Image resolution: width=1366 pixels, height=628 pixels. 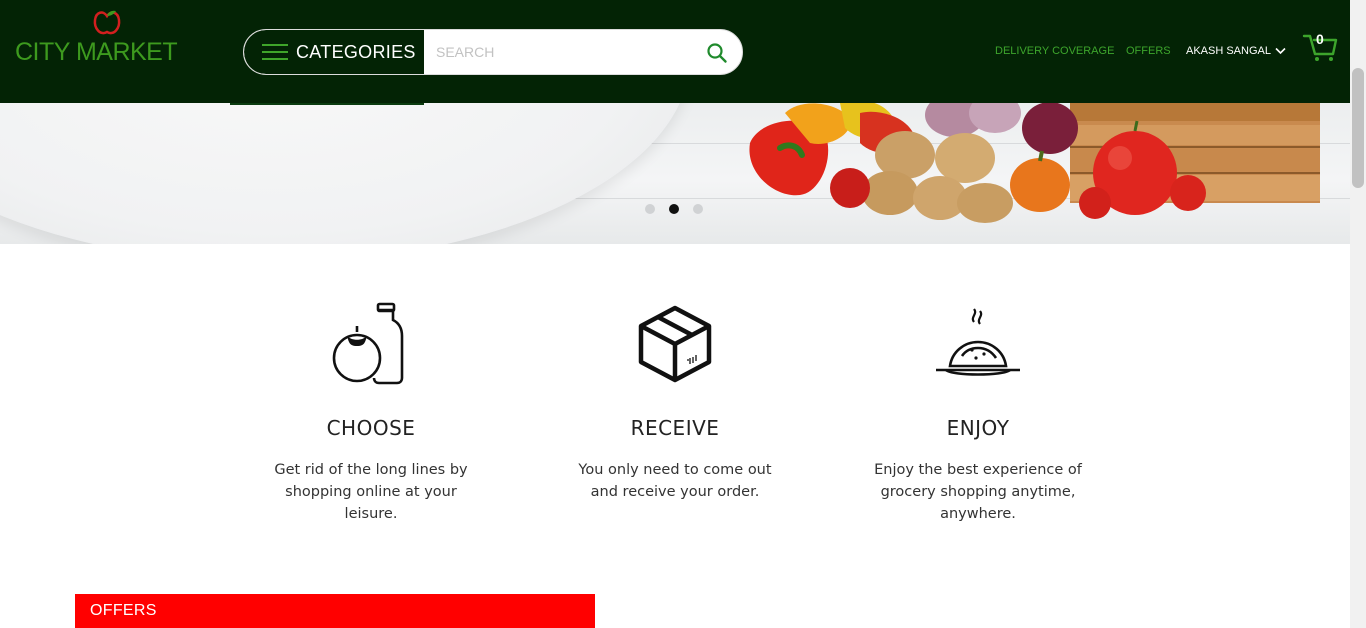 I want to click on scrollbar-thumb, so click(x=1358, y=128).